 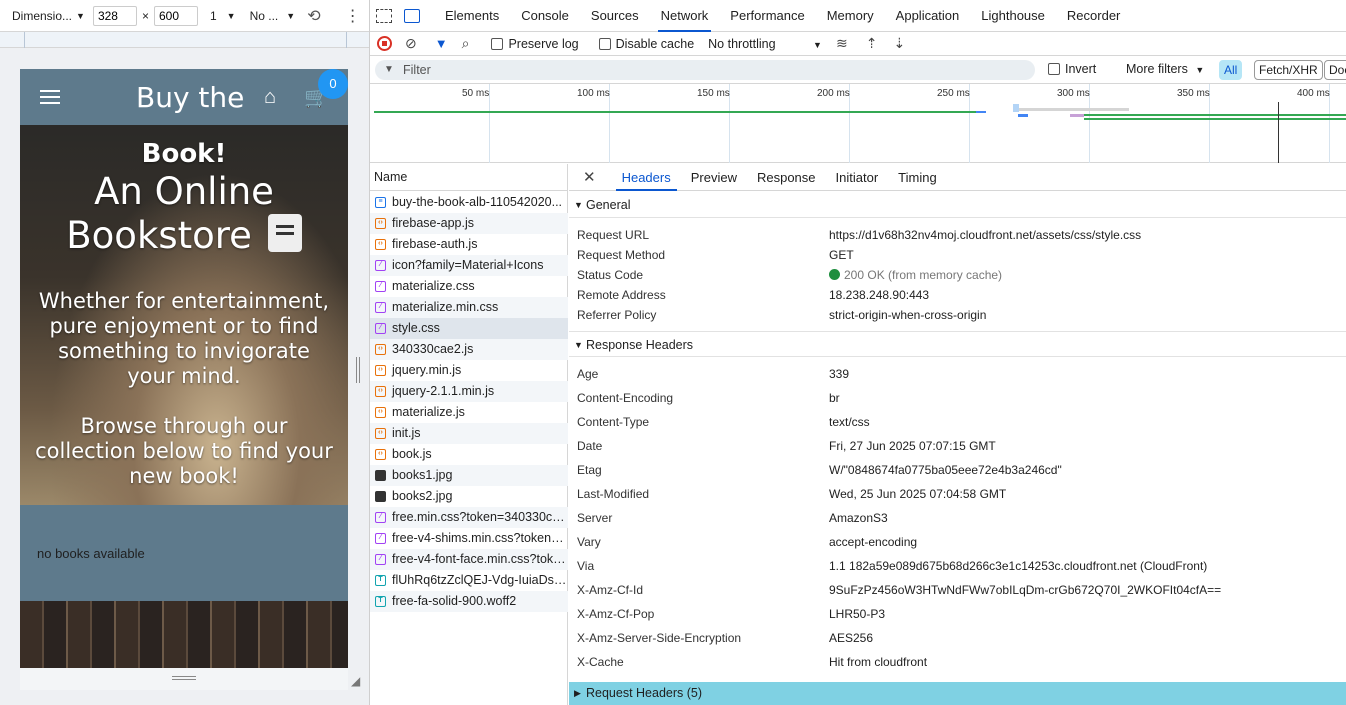 What do you see at coordinates (472, 16) in the screenshot?
I see `tab-elements: Elements` at bounding box center [472, 16].